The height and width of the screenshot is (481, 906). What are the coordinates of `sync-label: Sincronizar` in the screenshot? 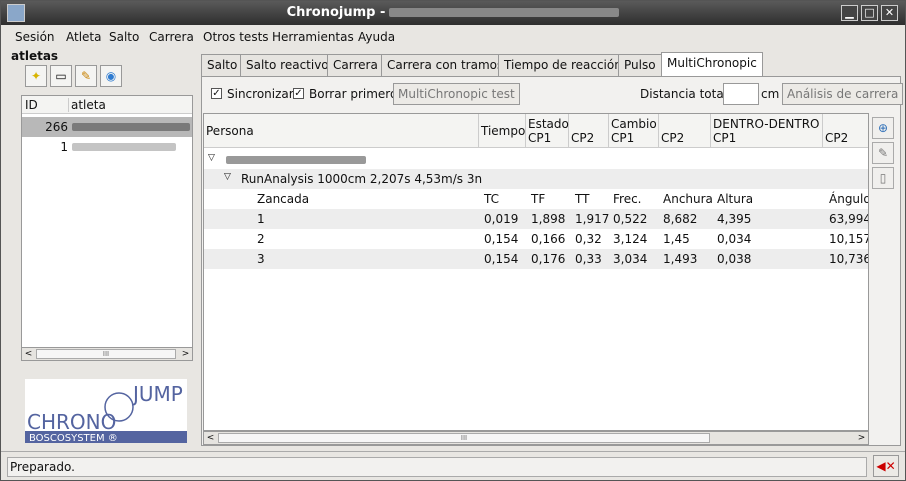 It's located at (260, 94).